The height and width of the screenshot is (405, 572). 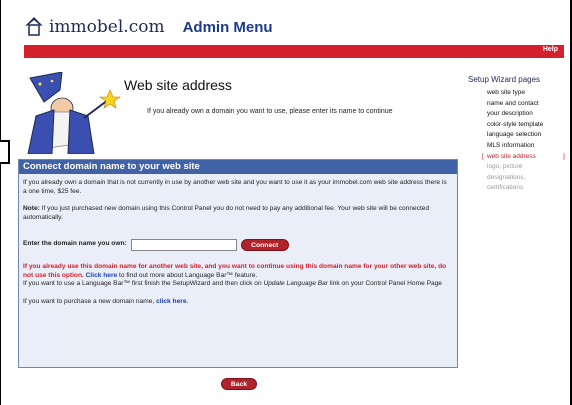 I want to click on wizard-step-web-site-type: web site type, so click(x=527, y=93).